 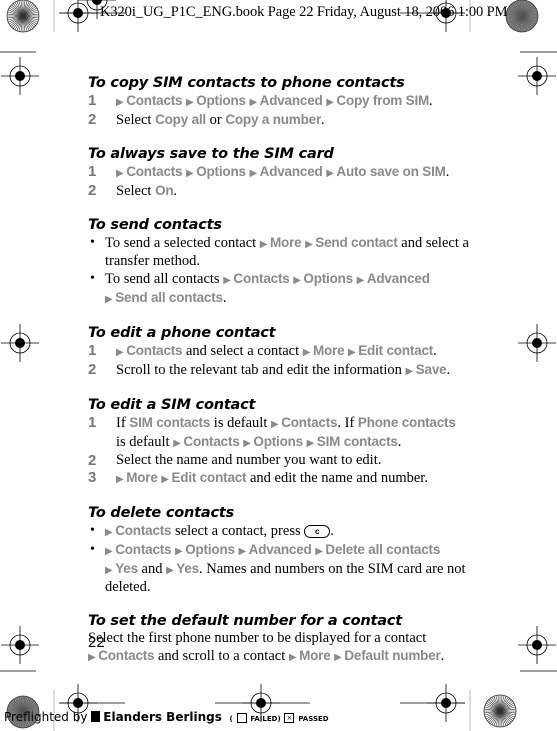 I want to click on menu-item: Copy from SIM, so click(x=383, y=100).